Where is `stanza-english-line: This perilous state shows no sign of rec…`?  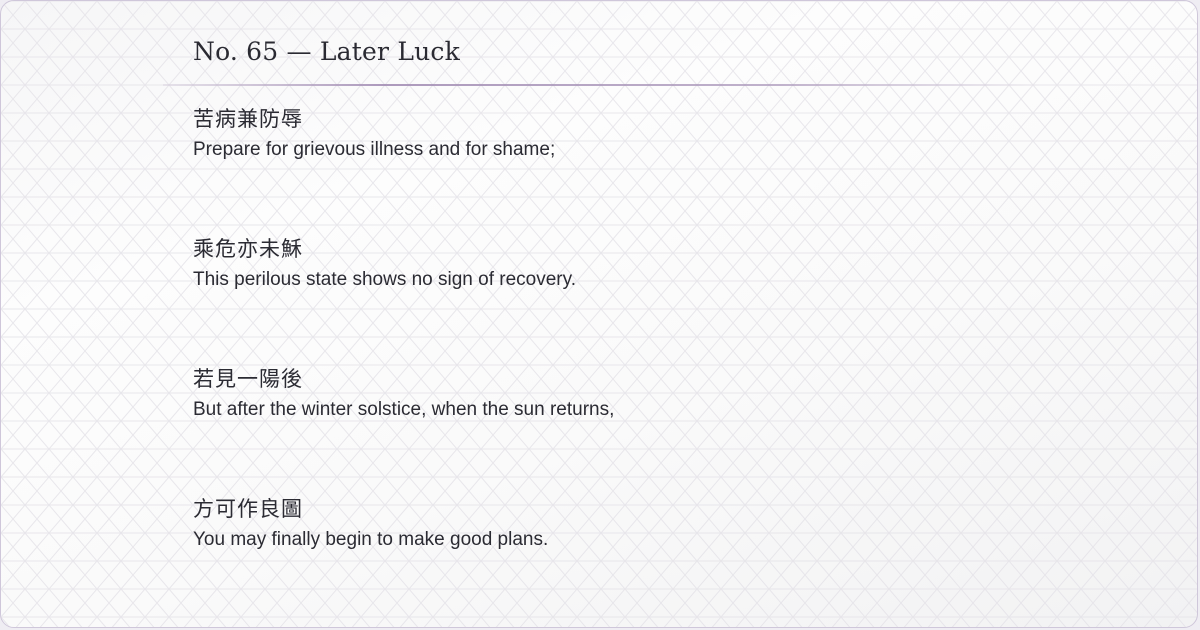 stanza-english-line: This perilous state shows no sign of rec… is located at coordinates (384, 279).